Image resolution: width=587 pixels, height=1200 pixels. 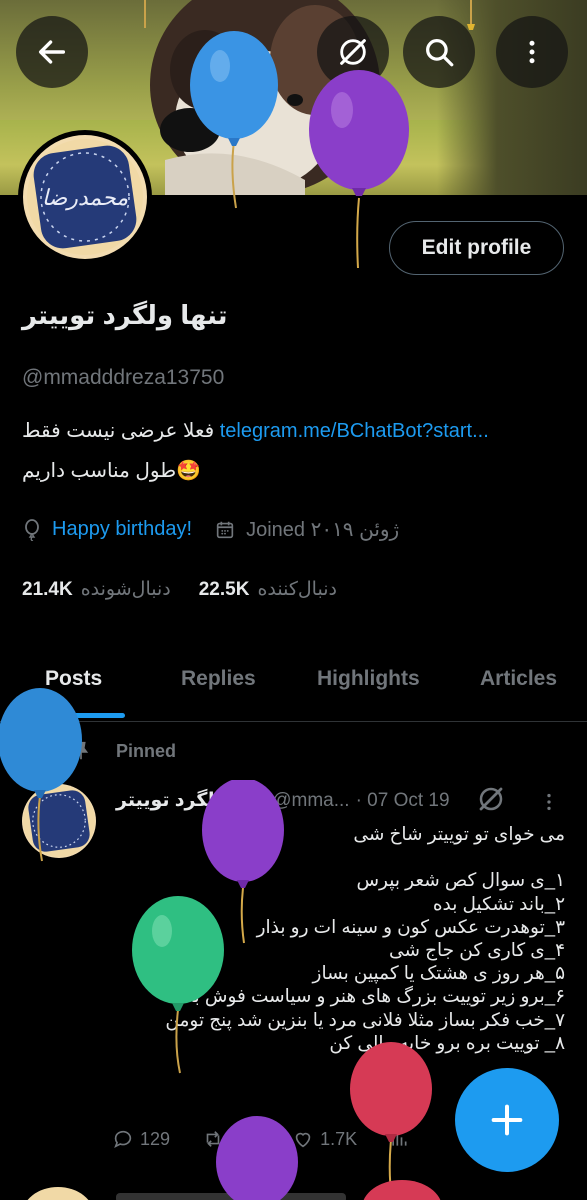 What do you see at coordinates (476, 248) in the screenshot?
I see `edit-profile-button: Edit profile` at bounding box center [476, 248].